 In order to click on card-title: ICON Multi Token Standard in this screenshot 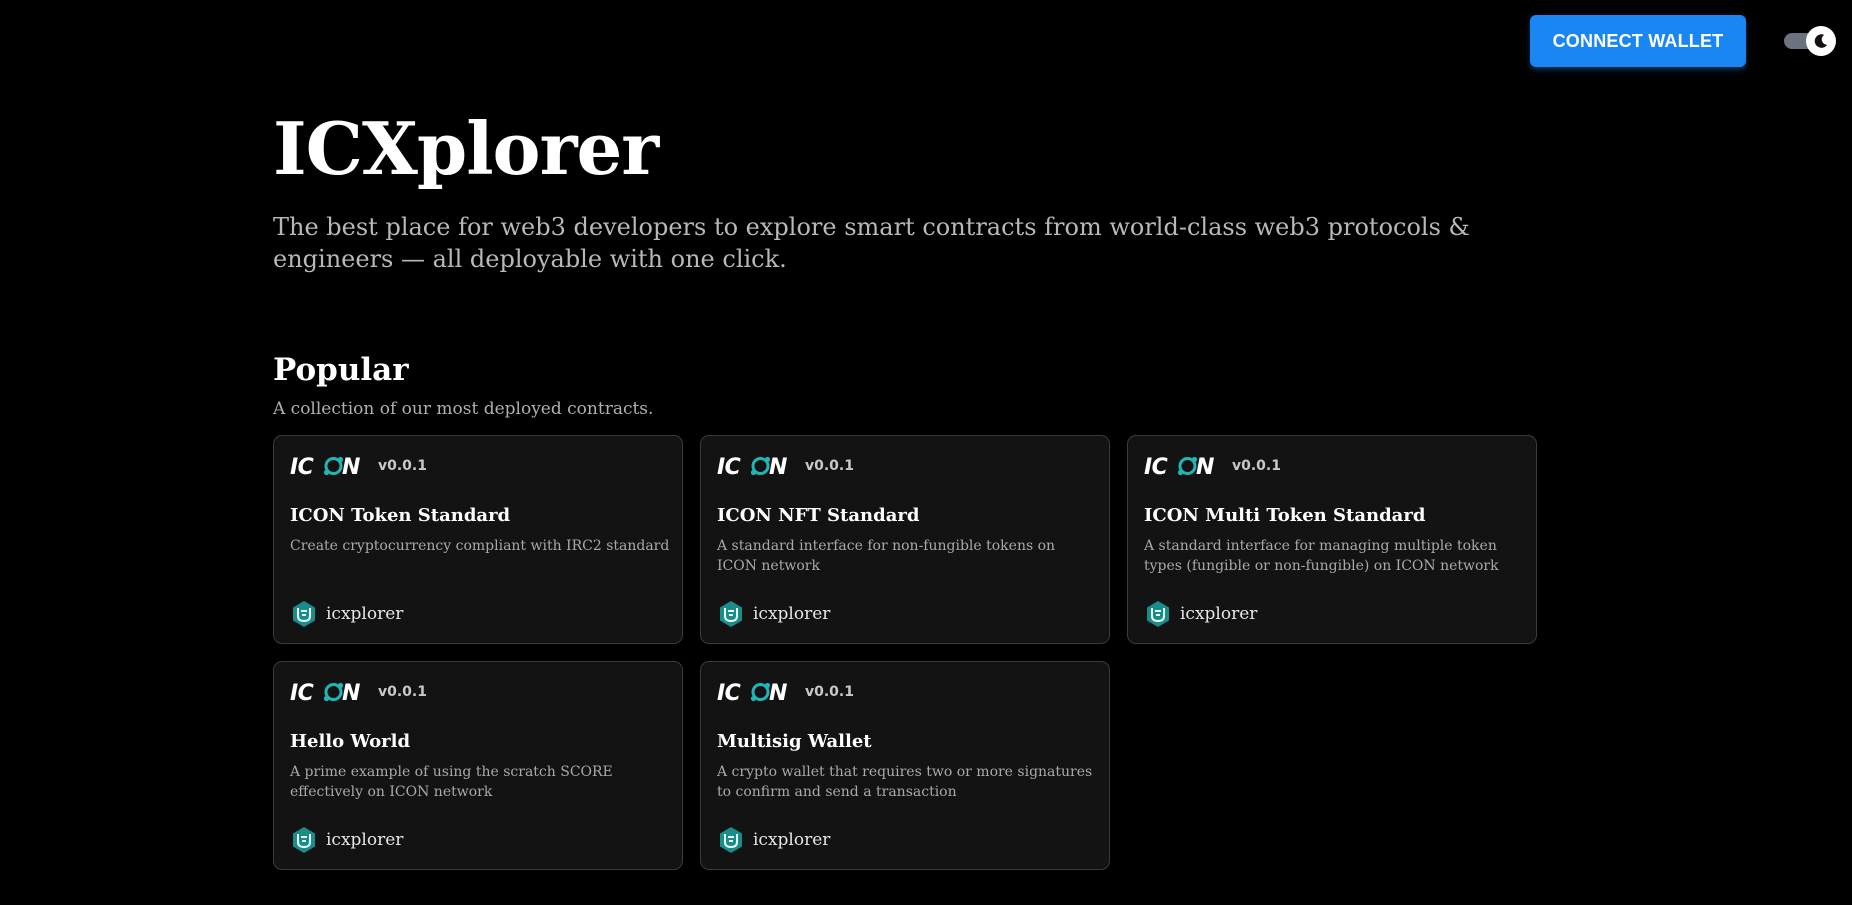, I will do `click(1285, 515)`.